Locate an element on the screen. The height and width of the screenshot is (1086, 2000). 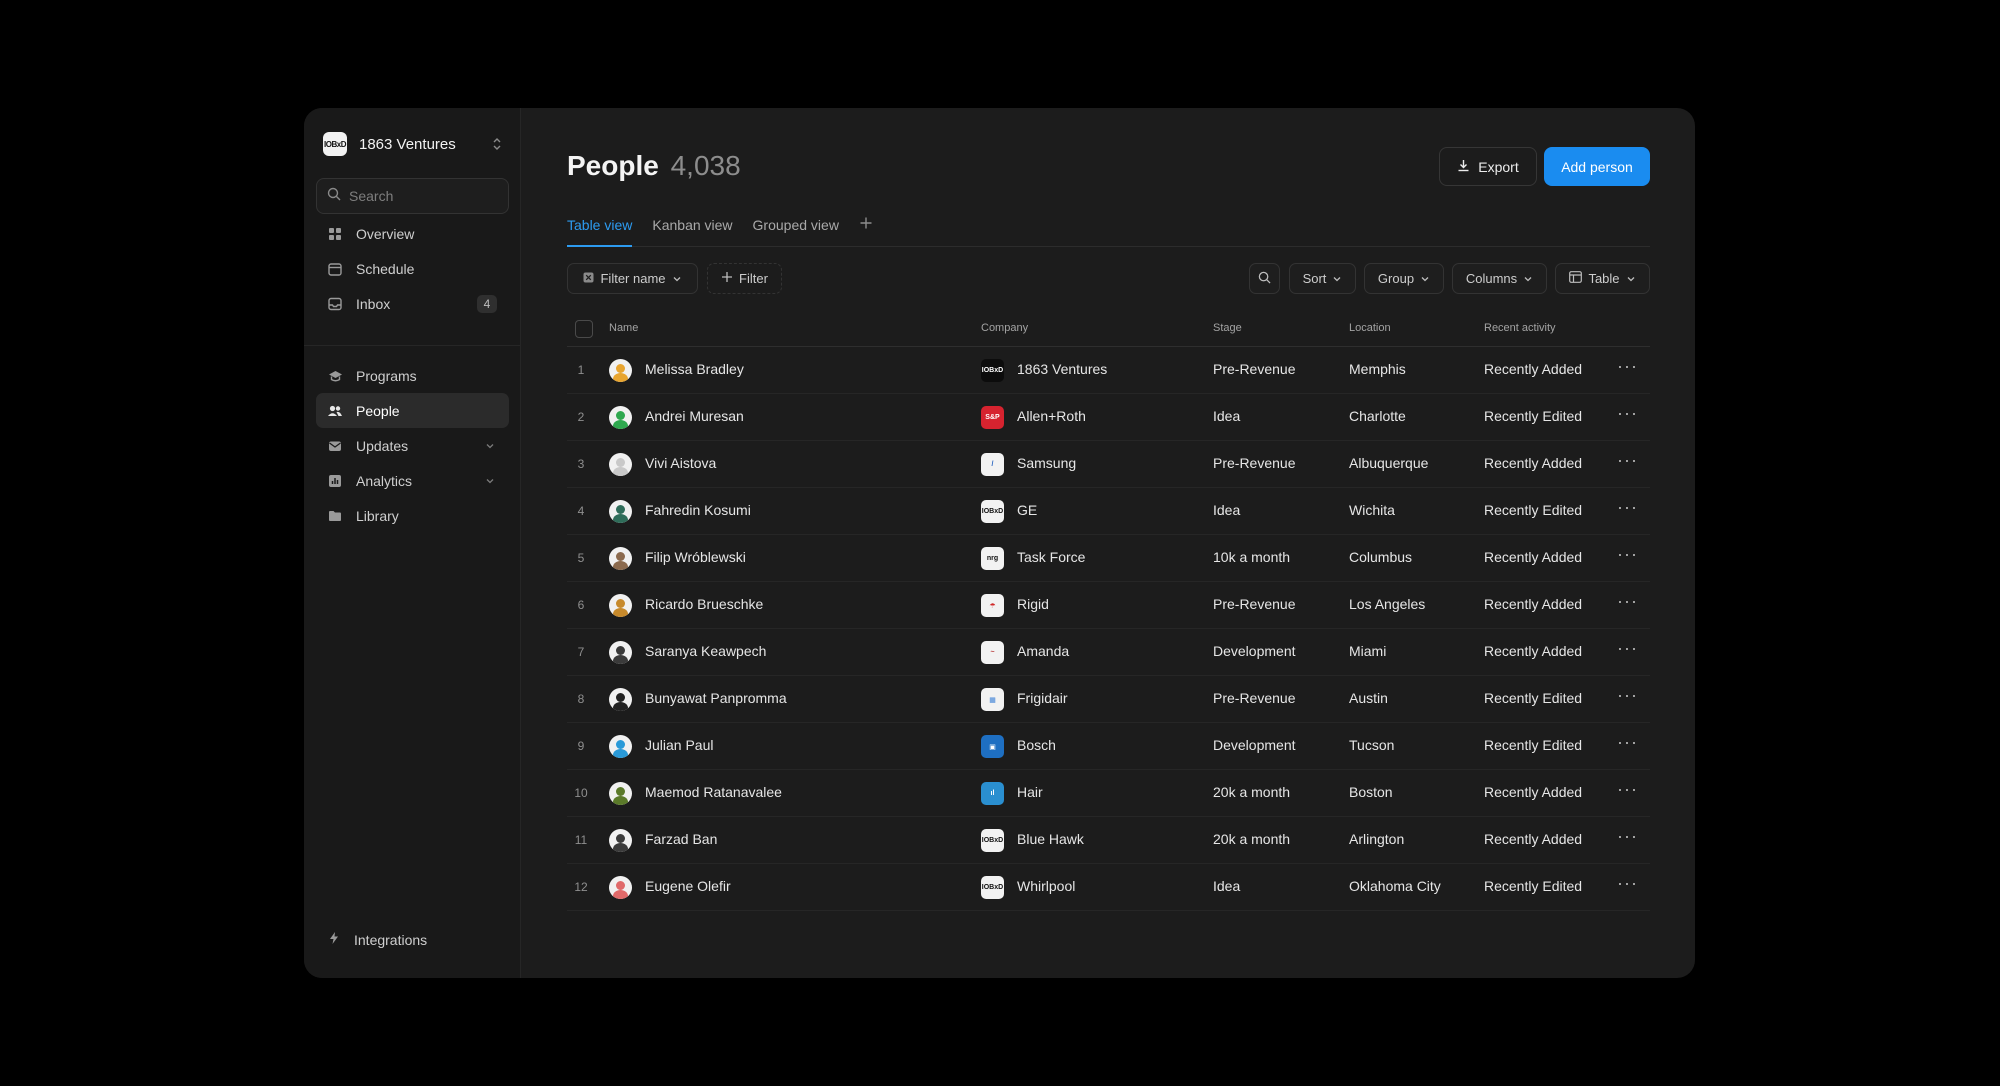
company-name: Rigid is located at coordinates (1033, 604).